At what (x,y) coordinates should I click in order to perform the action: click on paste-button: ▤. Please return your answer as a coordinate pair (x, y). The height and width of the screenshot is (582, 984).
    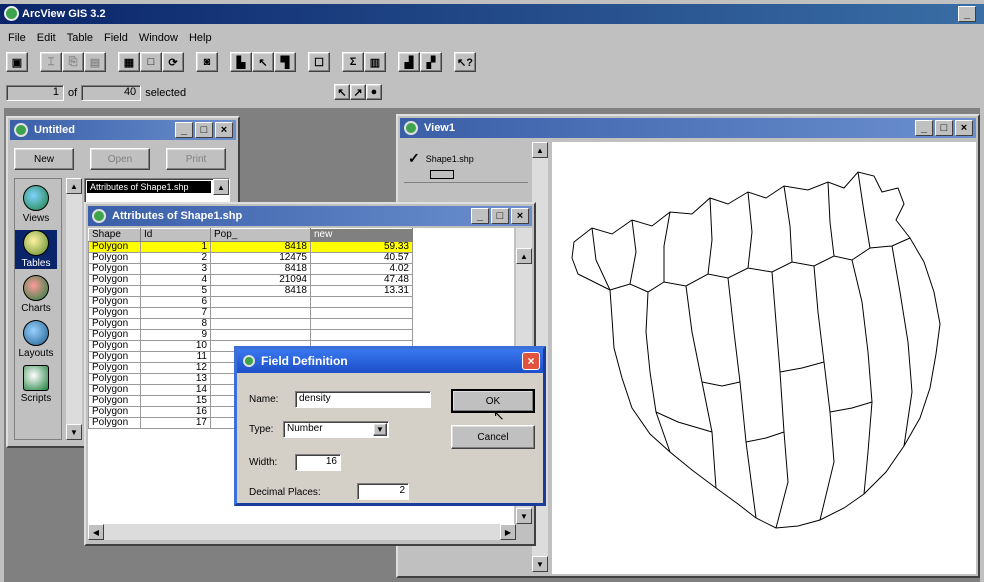
    Looking at the image, I should click on (95, 62).